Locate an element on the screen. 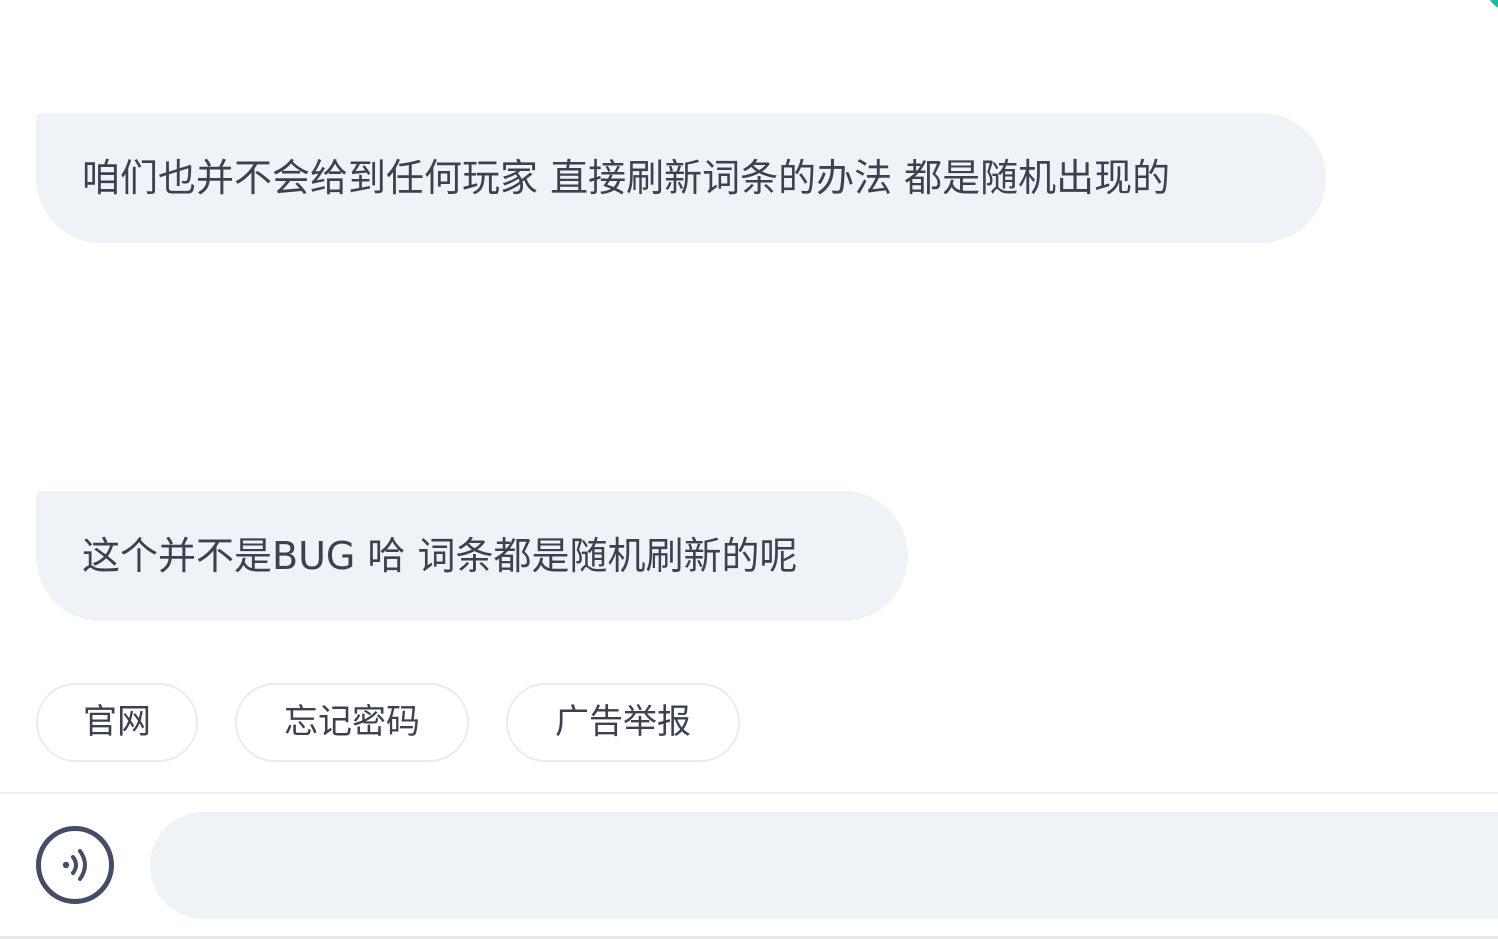  quick-reply-ad-report: 广告举报 is located at coordinates (623, 722).